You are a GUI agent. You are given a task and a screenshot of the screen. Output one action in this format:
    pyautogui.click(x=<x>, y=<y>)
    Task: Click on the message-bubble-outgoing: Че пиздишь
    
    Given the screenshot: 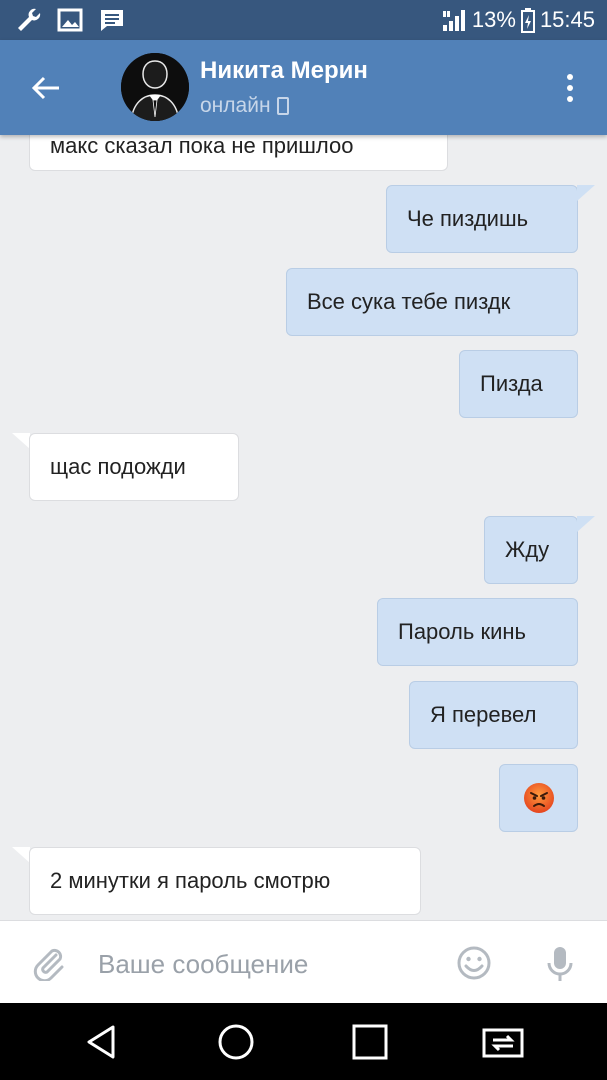 What is the action you would take?
    pyautogui.click(x=482, y=219)
    